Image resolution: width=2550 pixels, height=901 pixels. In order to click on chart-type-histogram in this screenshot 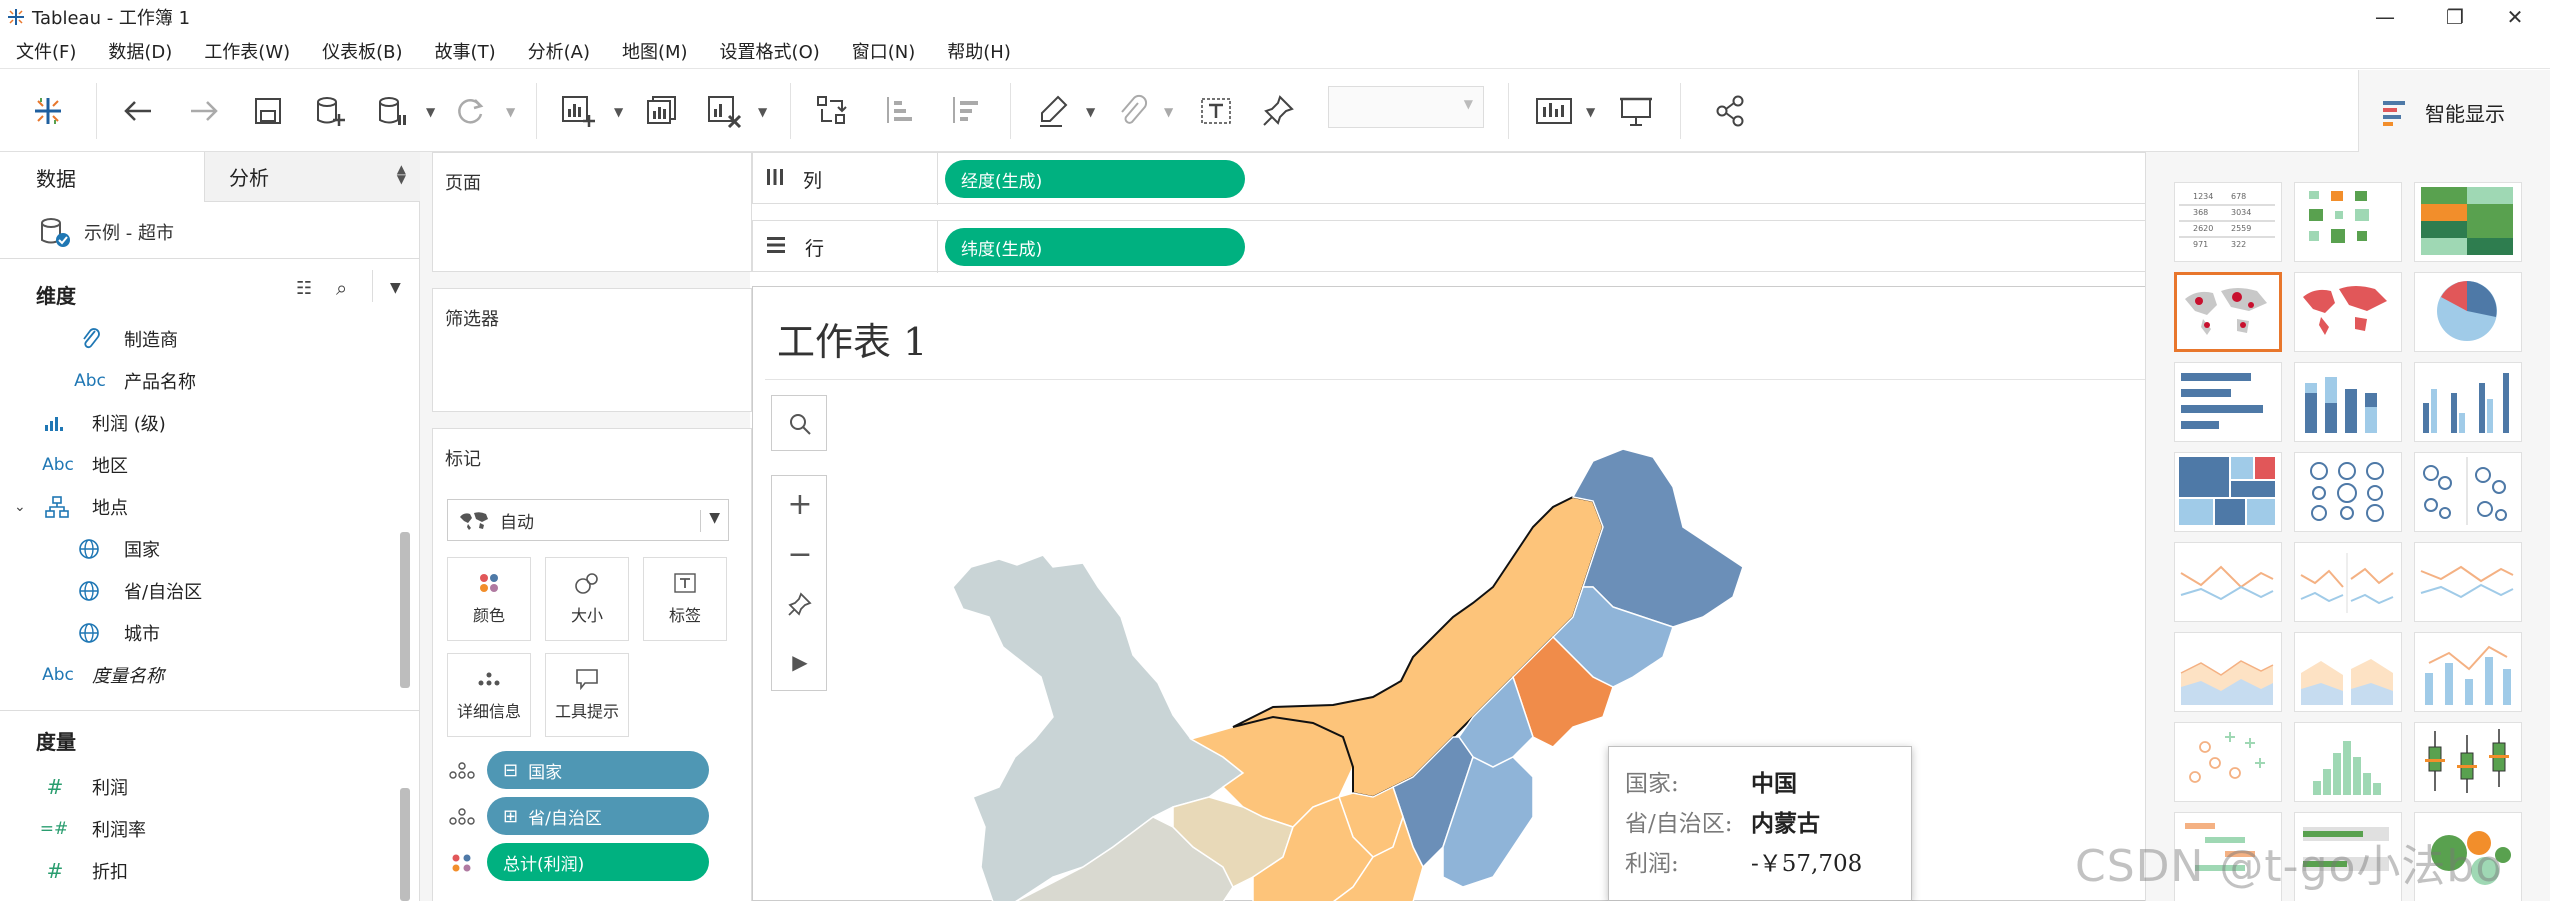, I will do `click(2348, 762)`.